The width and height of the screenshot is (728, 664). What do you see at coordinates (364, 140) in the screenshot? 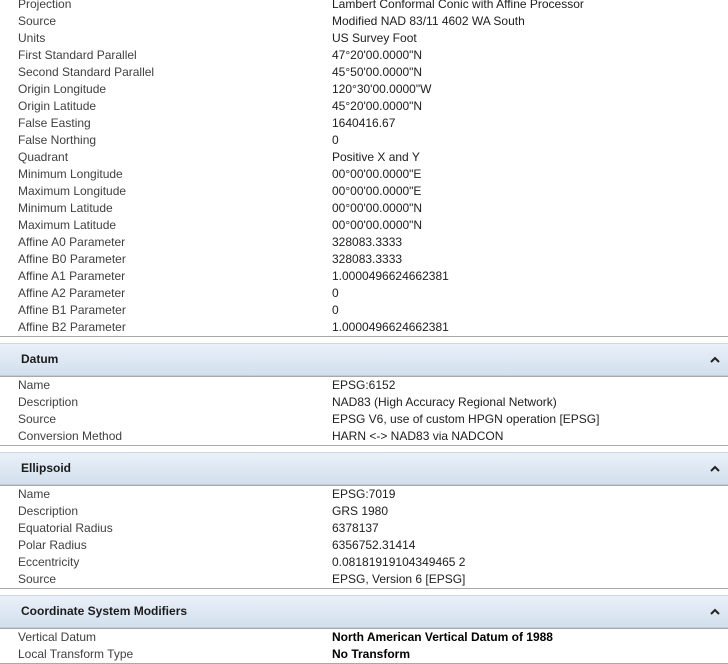
I see `property-row: False Northing 0` at bounding box center [364, 140].